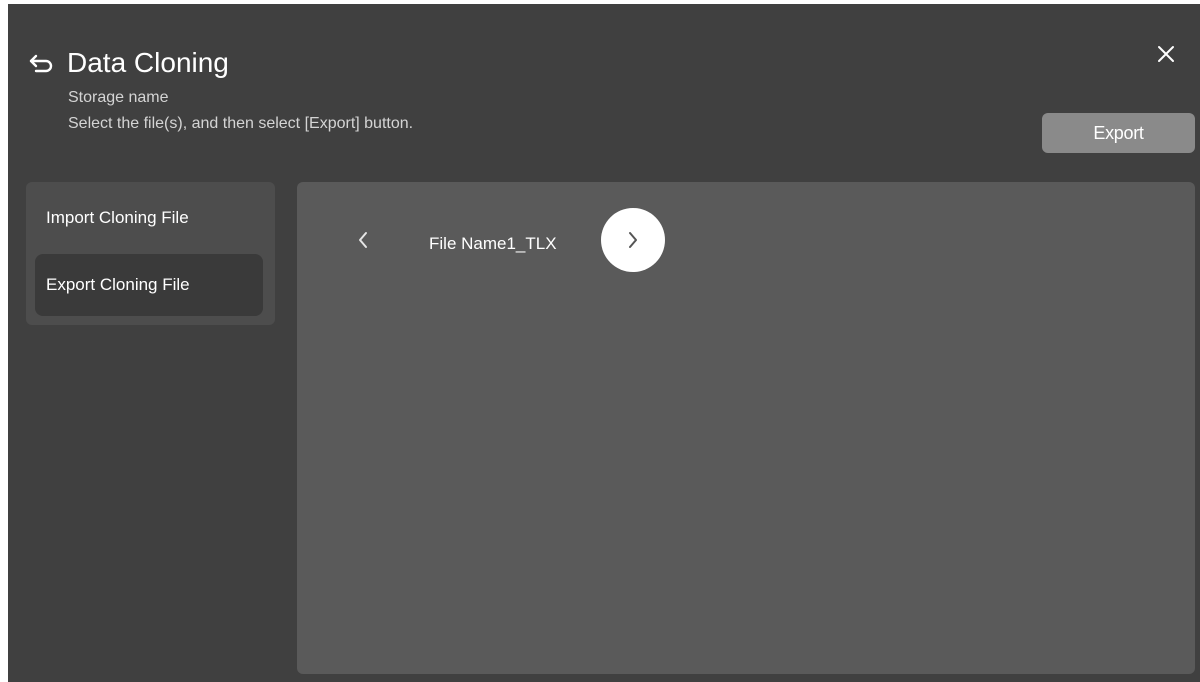  Describe the element at coordinates (493, 243) in the screenshot. I see `file-name: File Name1_TLX` at that location.